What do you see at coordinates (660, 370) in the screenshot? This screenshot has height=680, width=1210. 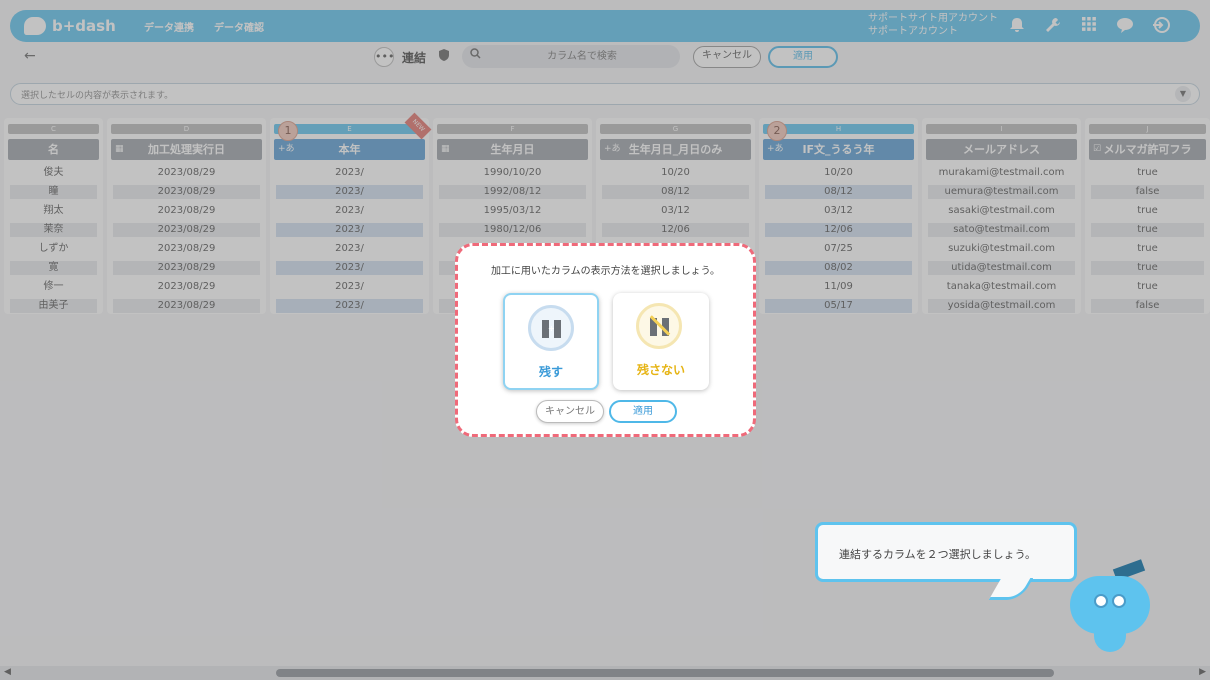 I see `drop-option-label: 残さない` at bounding box center [660, 370].